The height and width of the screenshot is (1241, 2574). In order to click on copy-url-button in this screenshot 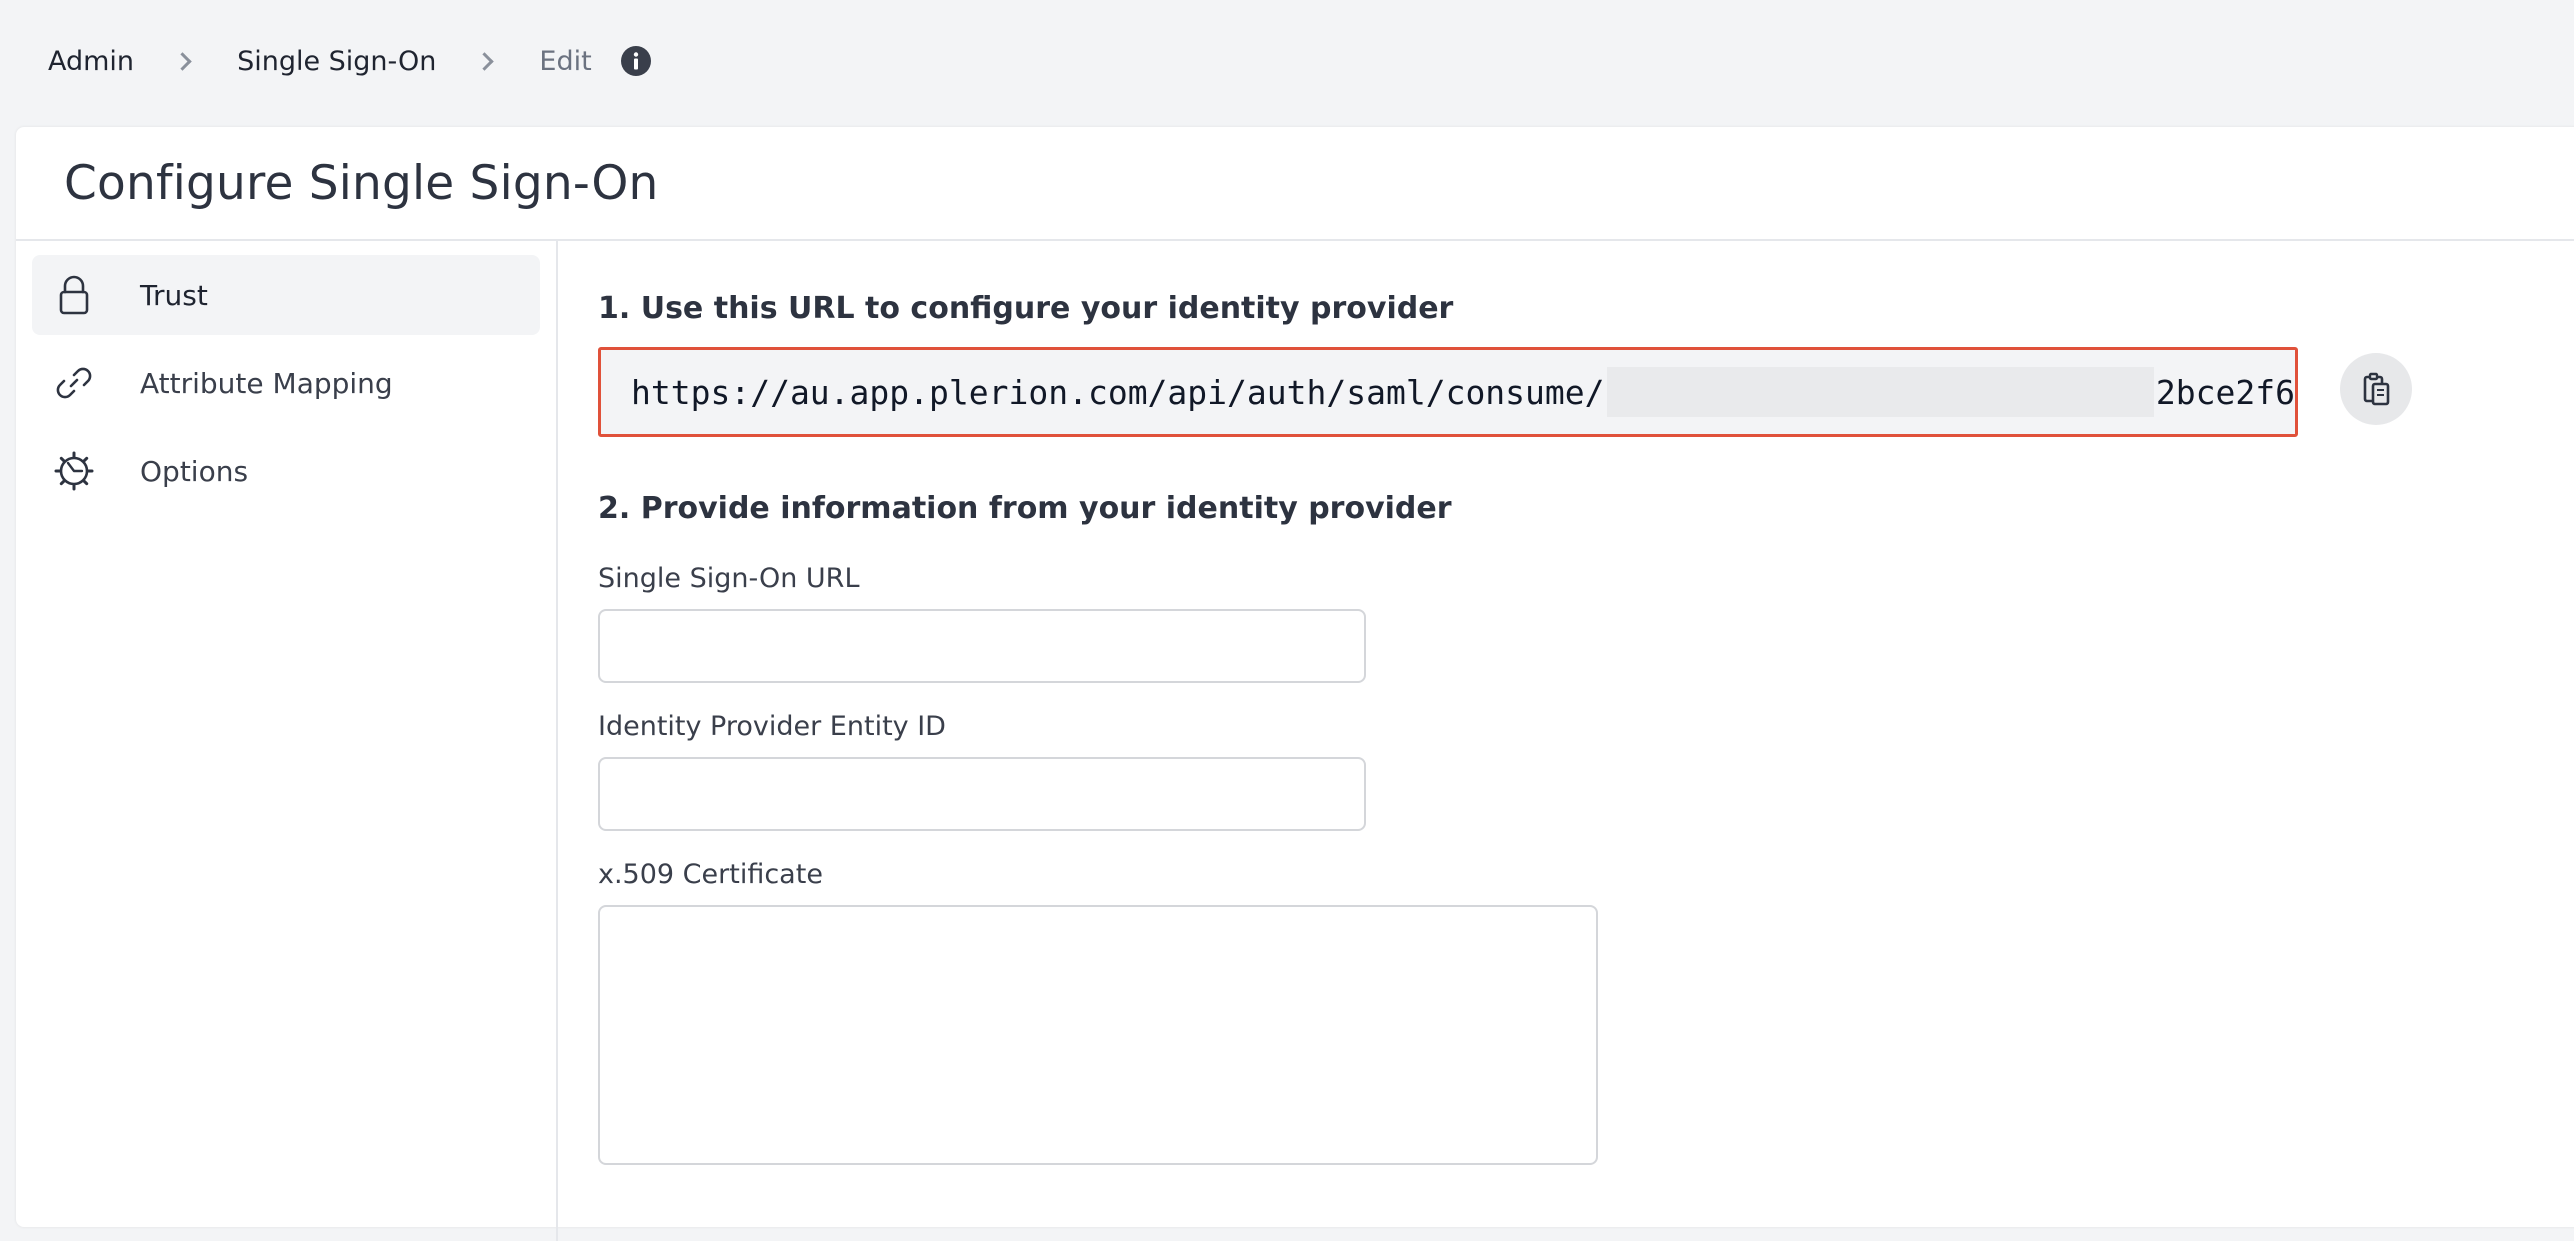, I will do `click(2376, 389)`.